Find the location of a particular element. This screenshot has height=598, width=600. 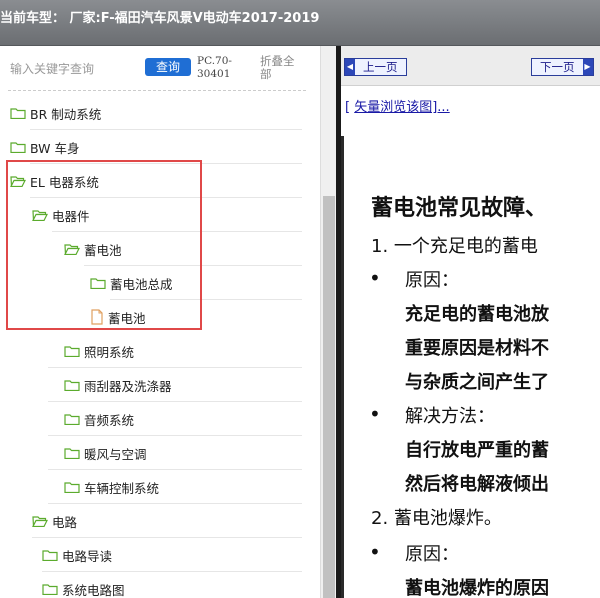

tree-item-circuit-guide: 电路导读 is located at coordinates (172, 555).